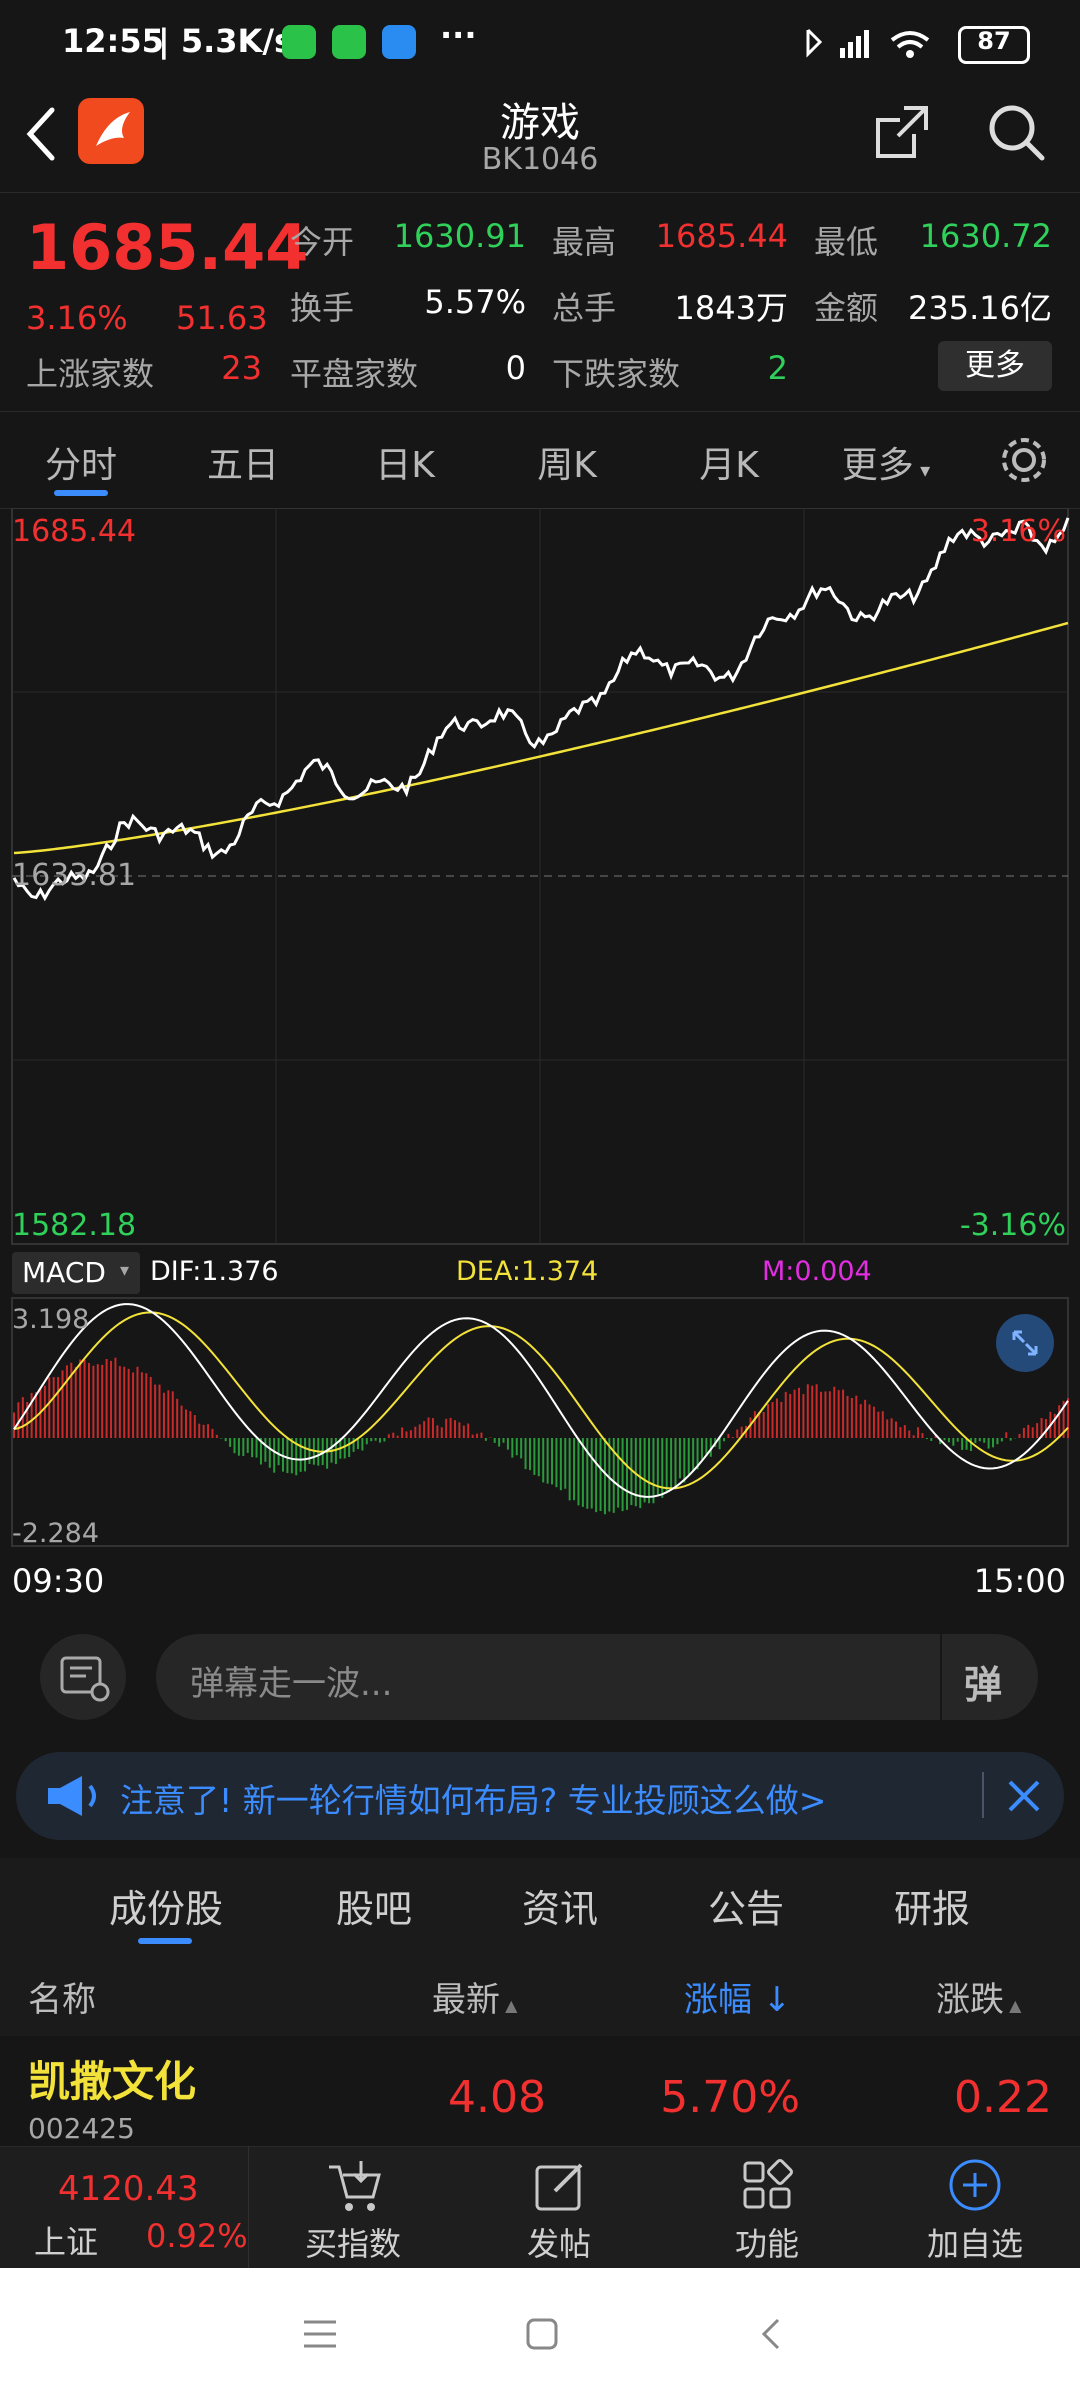 The width and height of the screenshot is (1080, 2400). I want to click on y-axis-top-label: 1685.44, so click(74, 531).